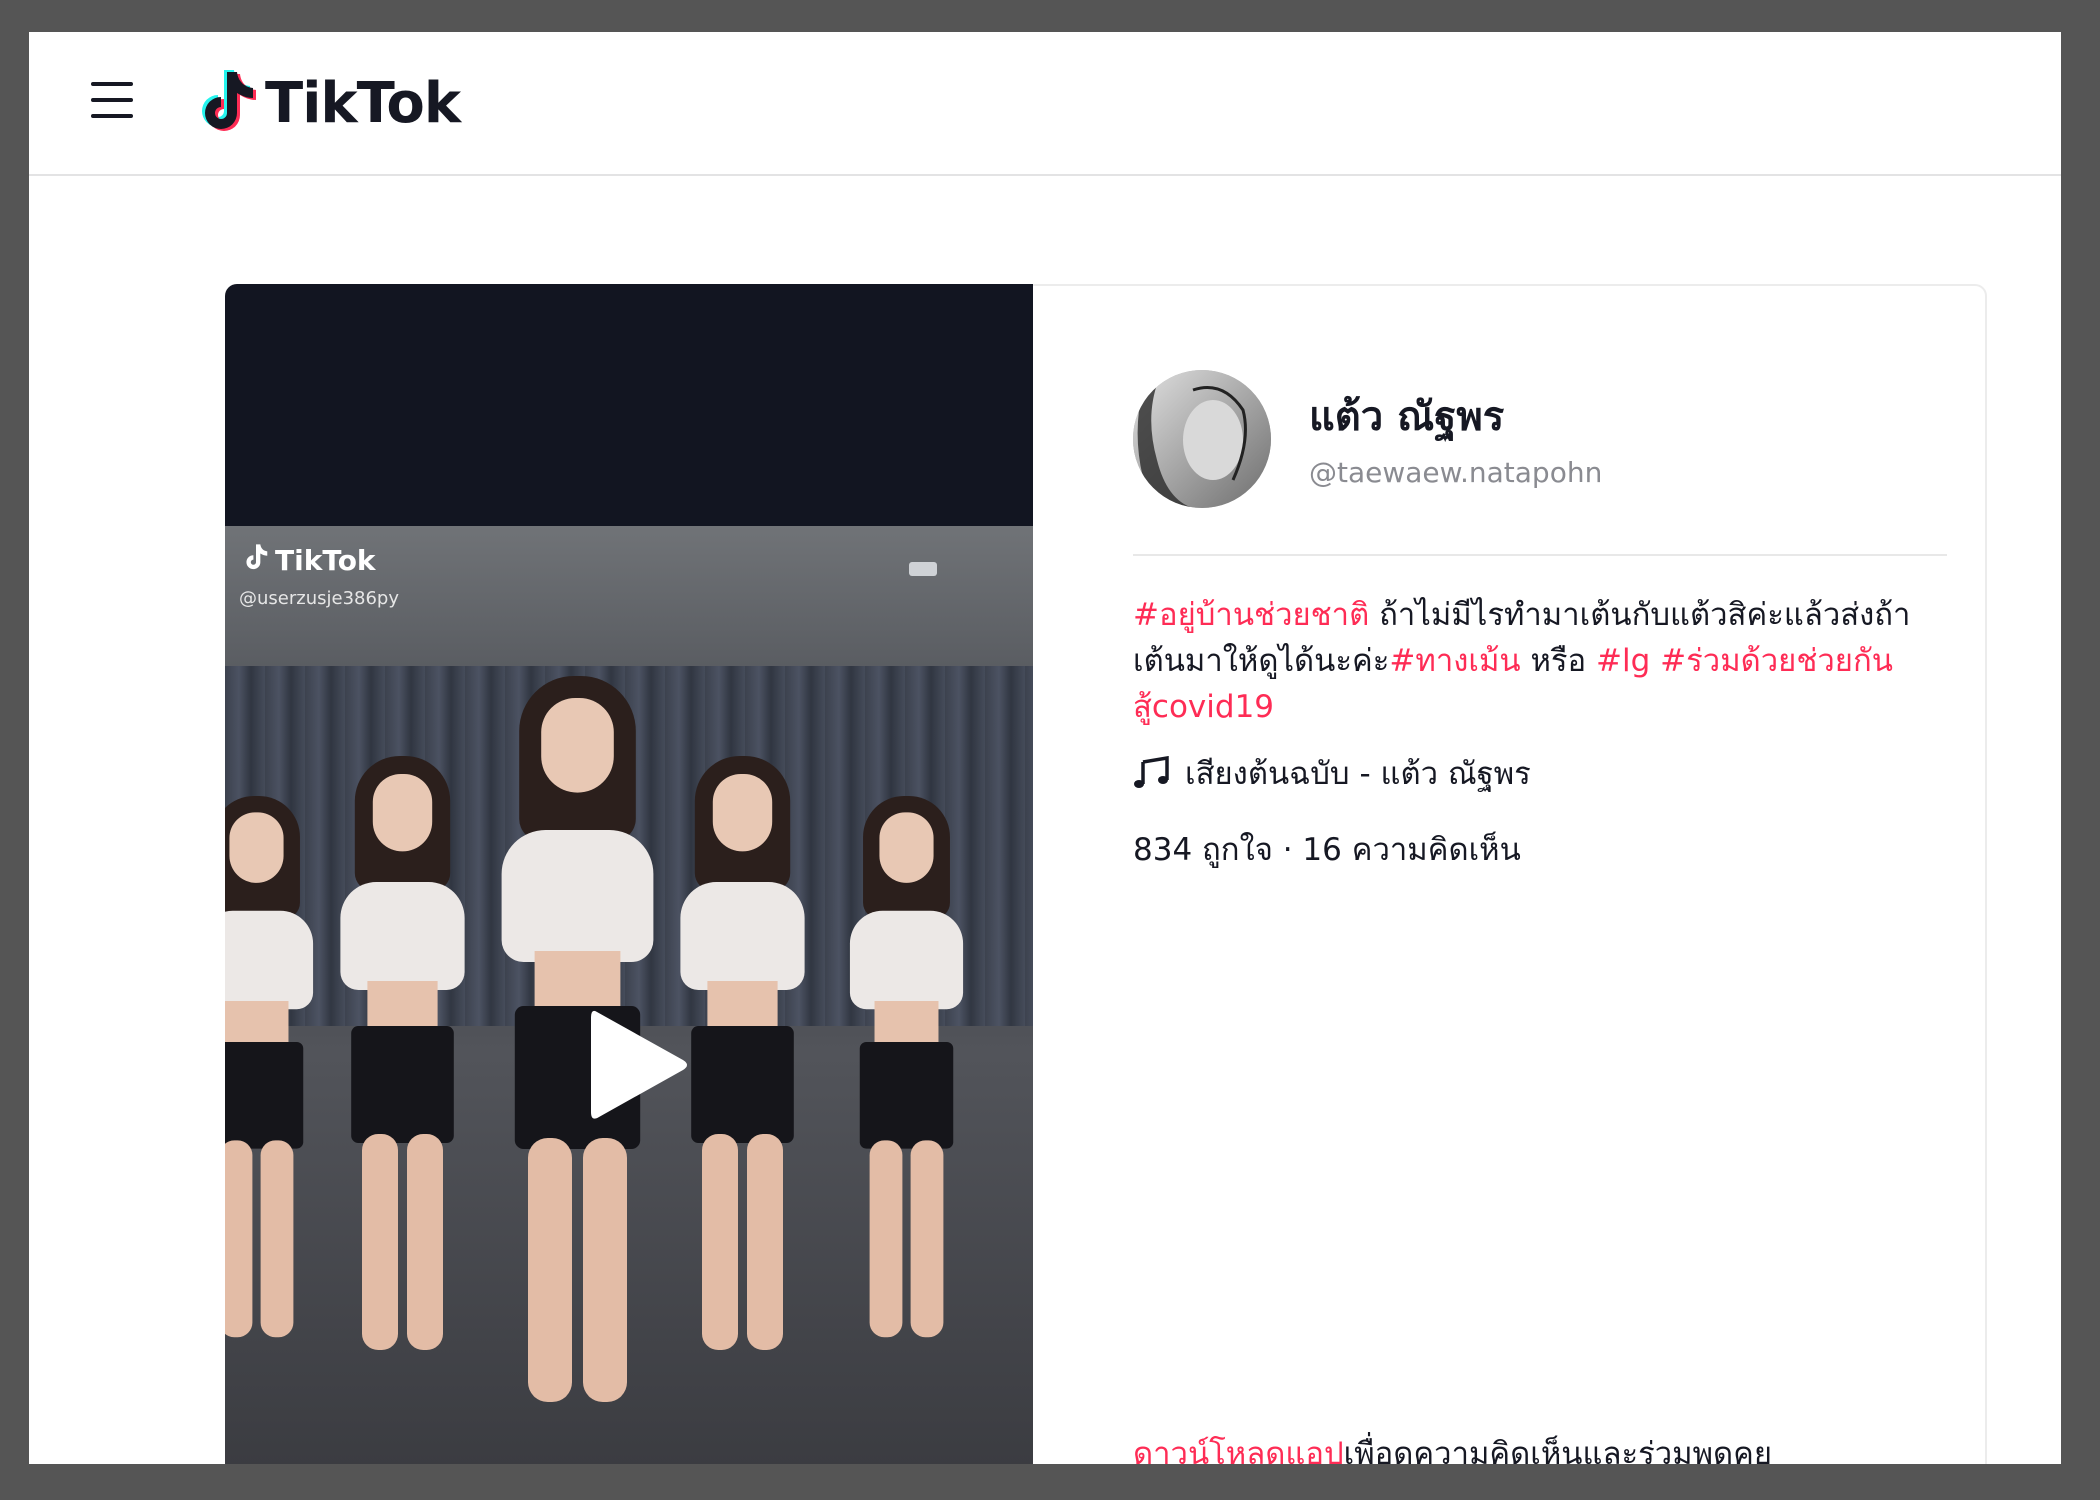 Image resolution: width=2100 pixels, height=1500 pixels. What do you see at coordinates (1558, 661) in the screenshot?
I see `caption-text: หรือ` at bounding box center [1558, 661].